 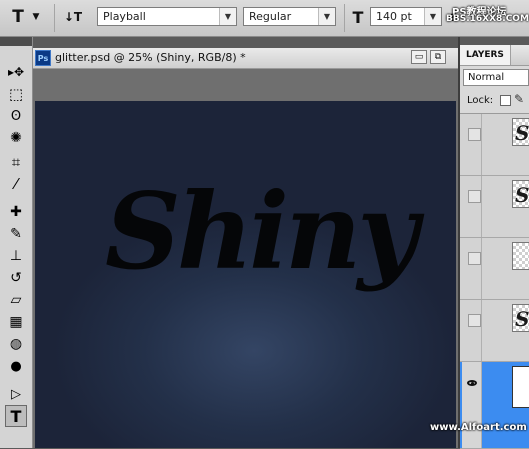 I want to click on font-size-dropdown-icon: ▼, so click(x=432, y=16).